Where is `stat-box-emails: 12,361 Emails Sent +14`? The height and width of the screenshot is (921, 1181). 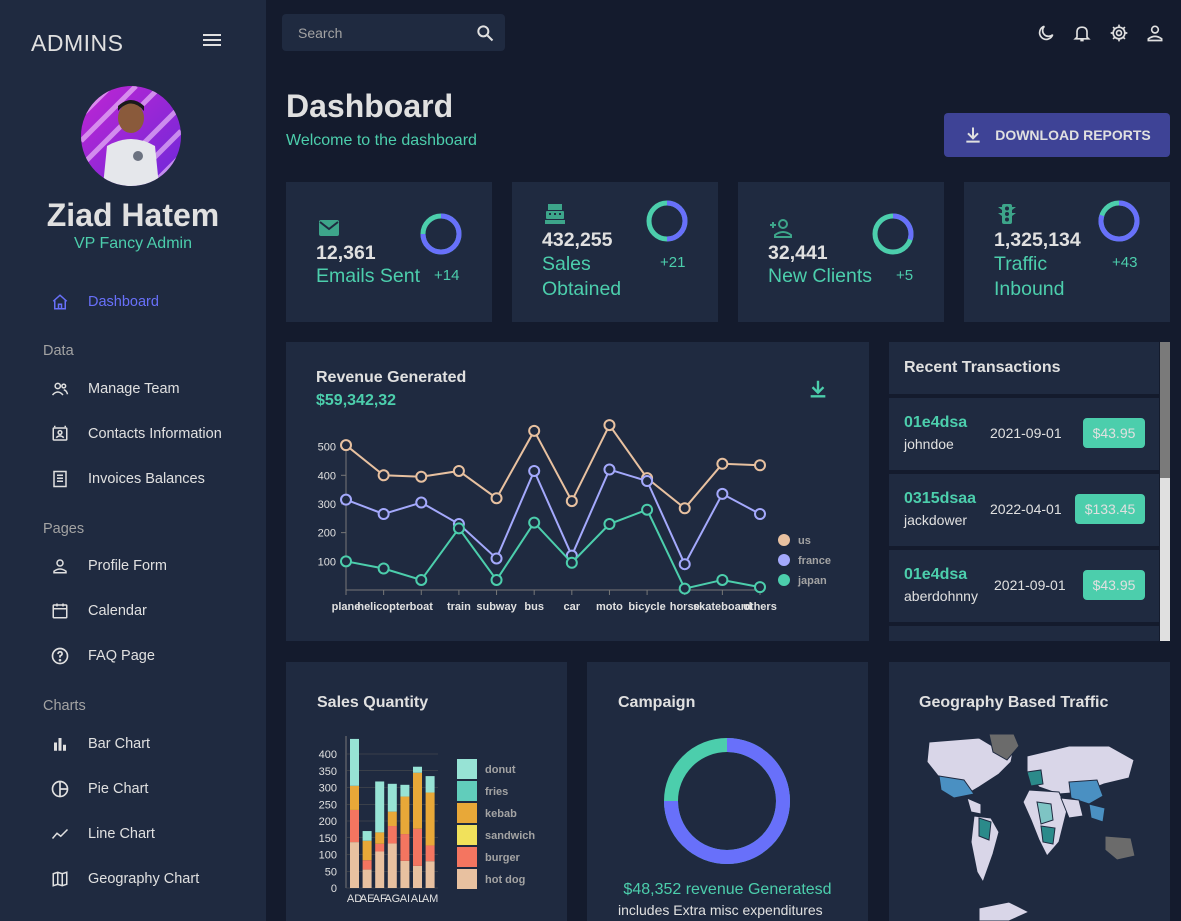
stat-box-emails: 12,361 Emails Sent +14 is located at coordinates (389, 252).